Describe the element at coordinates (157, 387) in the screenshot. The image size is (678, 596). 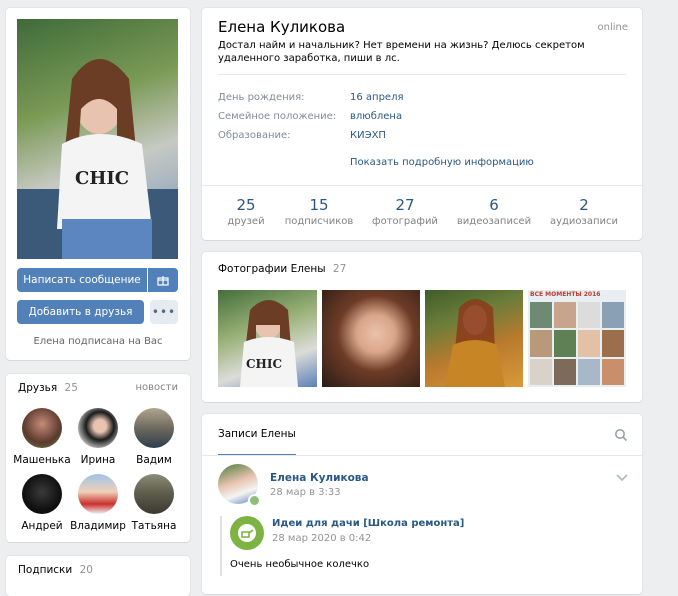
I see `friends-news-link: новости` at that location.